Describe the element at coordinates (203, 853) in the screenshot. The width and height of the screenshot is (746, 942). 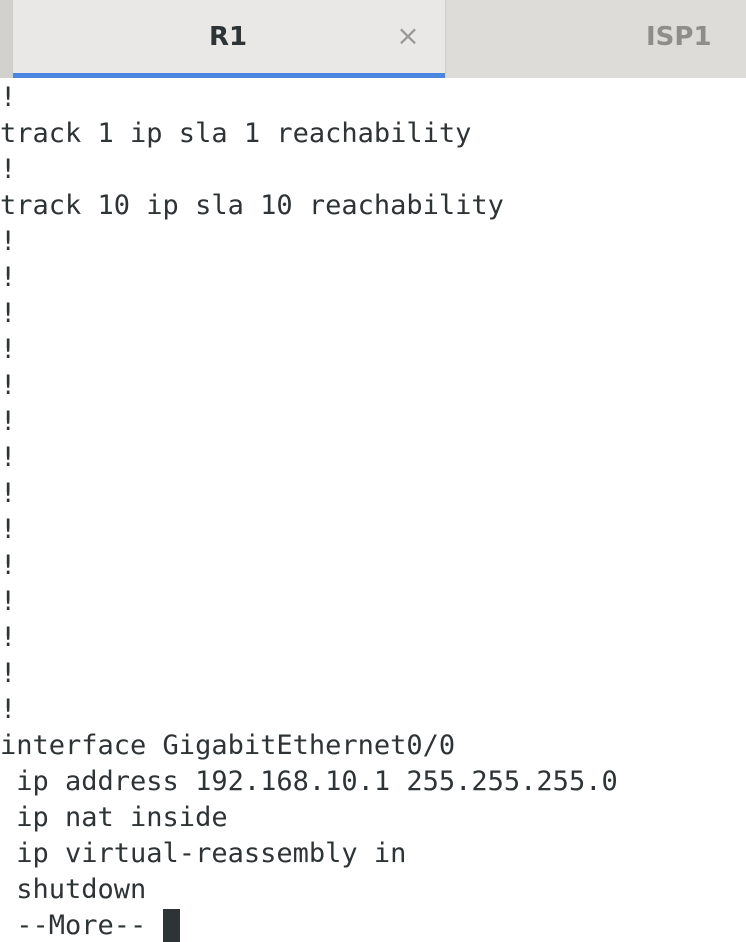
I see `terminal-line: ip virtual-reassembly in` at that location.